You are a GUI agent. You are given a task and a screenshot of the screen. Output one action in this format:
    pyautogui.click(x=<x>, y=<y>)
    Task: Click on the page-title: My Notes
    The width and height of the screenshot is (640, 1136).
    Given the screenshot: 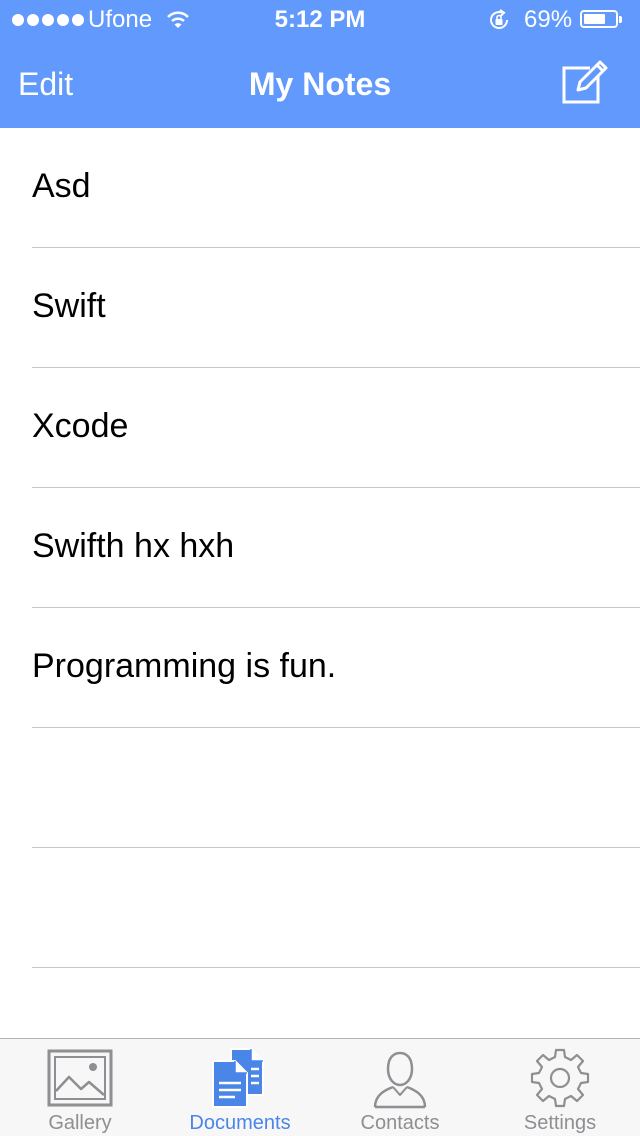 What is the action you would take?
    pyautogui.click(x=320, y=84)
    